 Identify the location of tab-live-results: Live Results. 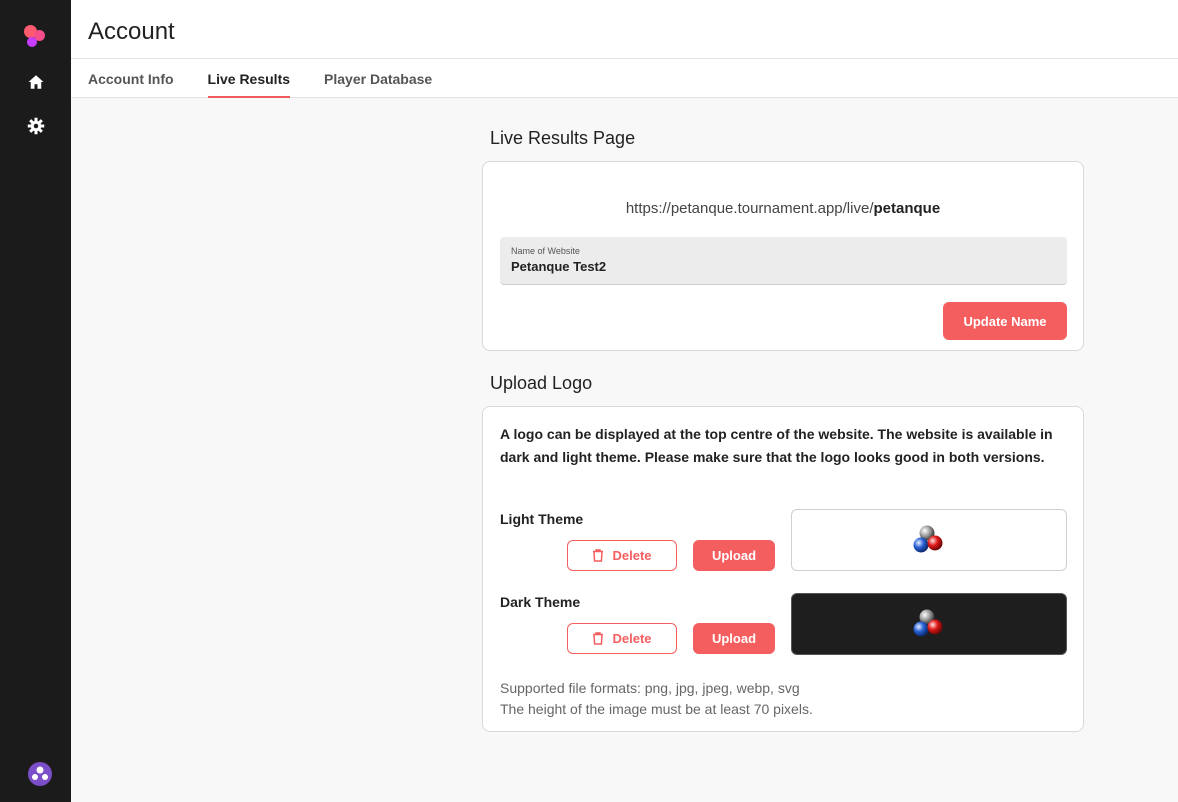
(249, 78).